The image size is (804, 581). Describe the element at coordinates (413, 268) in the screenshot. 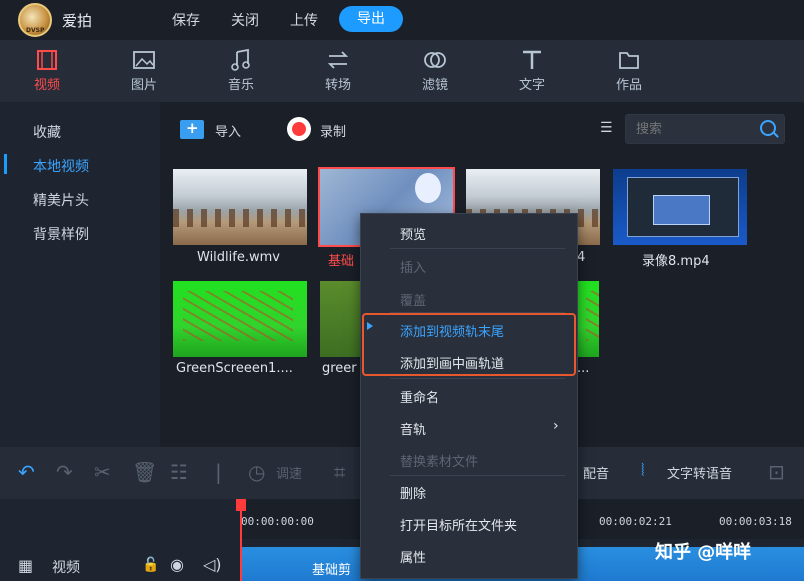

I see `menu-item-insert: 插入` at that location.